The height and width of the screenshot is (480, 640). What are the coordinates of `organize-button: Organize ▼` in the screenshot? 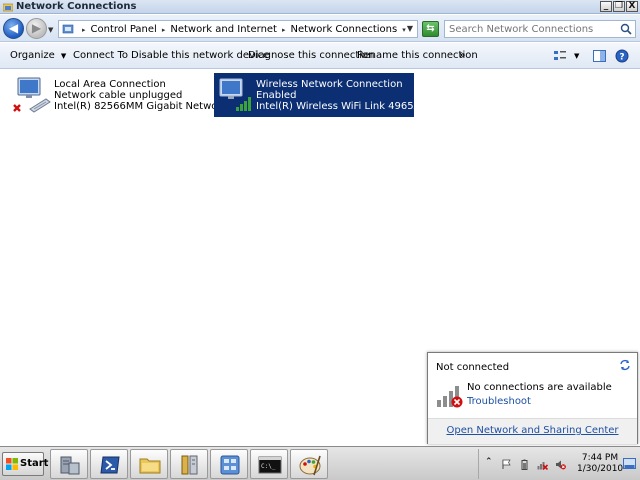 It's located at (38, 56).